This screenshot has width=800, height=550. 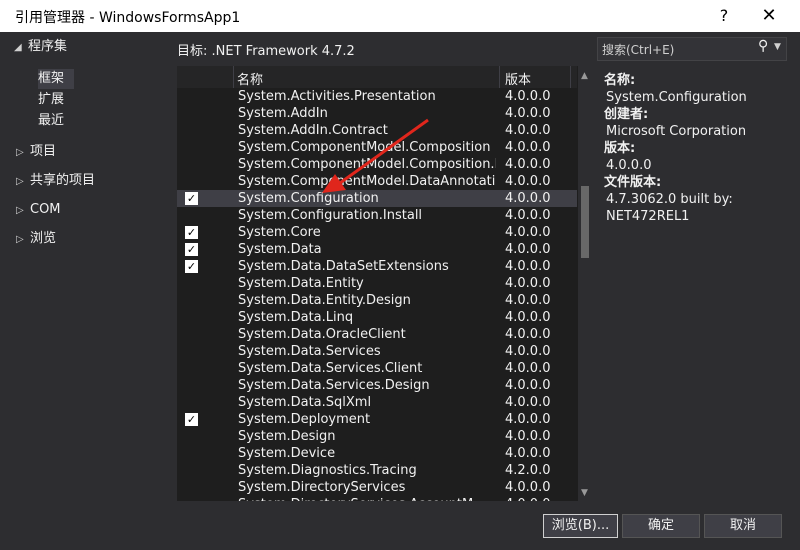 What do you see at coordinates (308, 198) in the screenshot?
I see `reference-name: System.Configuration` at bounding box center [308, 198].